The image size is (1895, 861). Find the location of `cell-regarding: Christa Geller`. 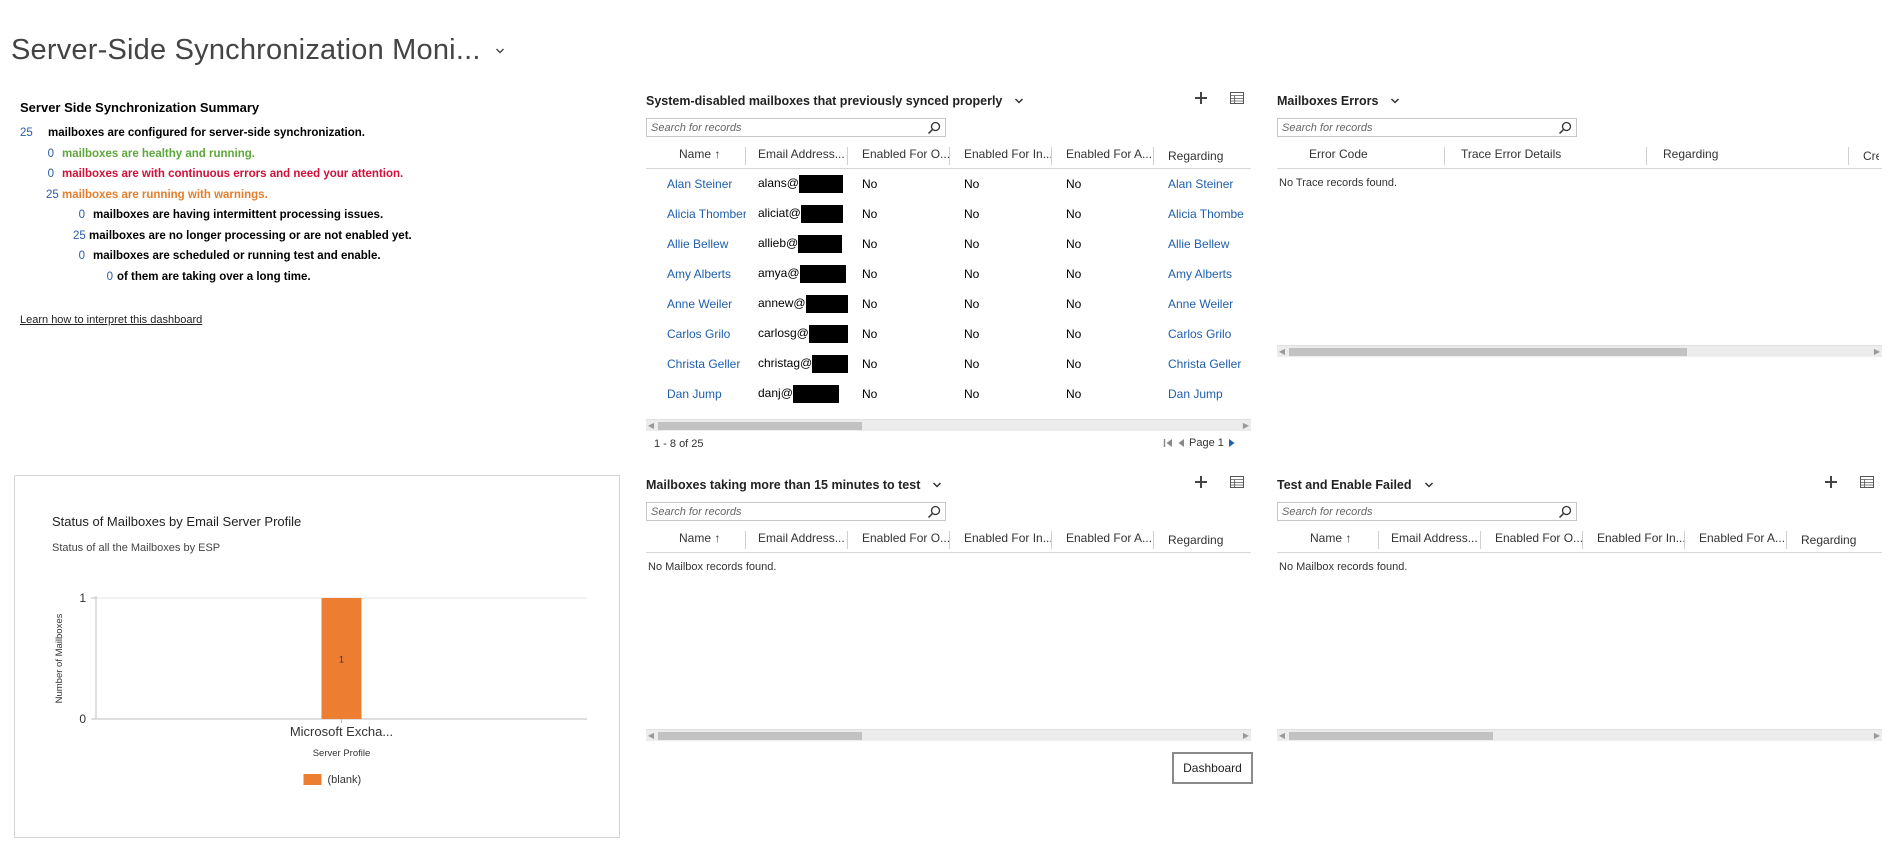

cell-regarding: Christa Geller is located at coordinates (1202, 364).